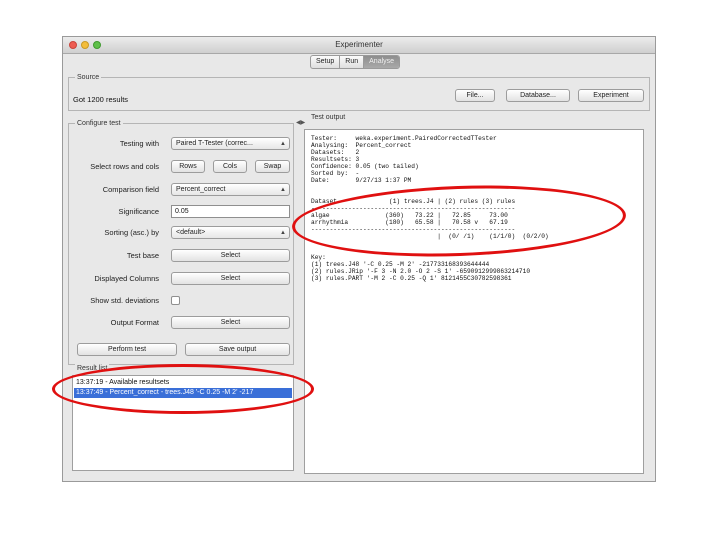  What do you see at coordinates (138, 211) in the screenshot?
I see `significance-label: Significance` at bounding box center [138, 211].